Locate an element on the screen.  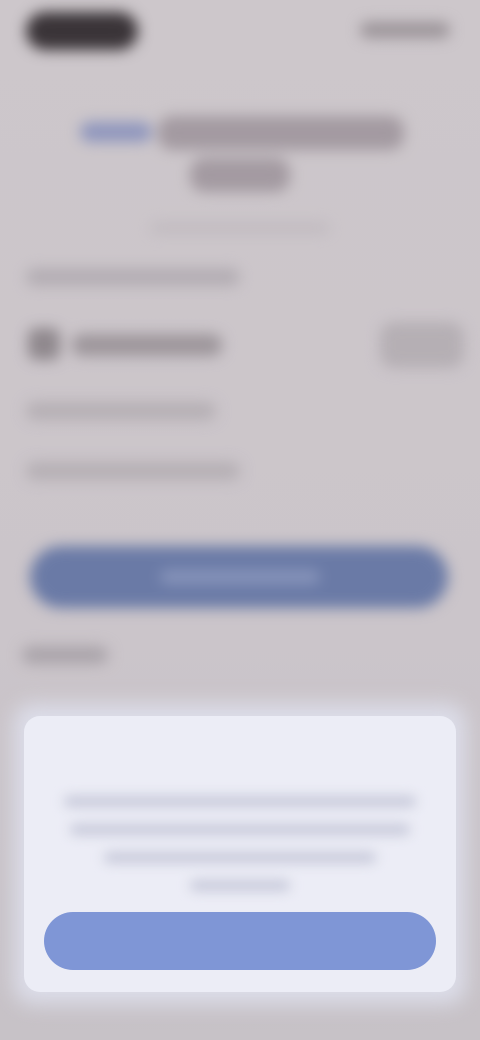
primary-button-label is located at coordinates (240, 577).